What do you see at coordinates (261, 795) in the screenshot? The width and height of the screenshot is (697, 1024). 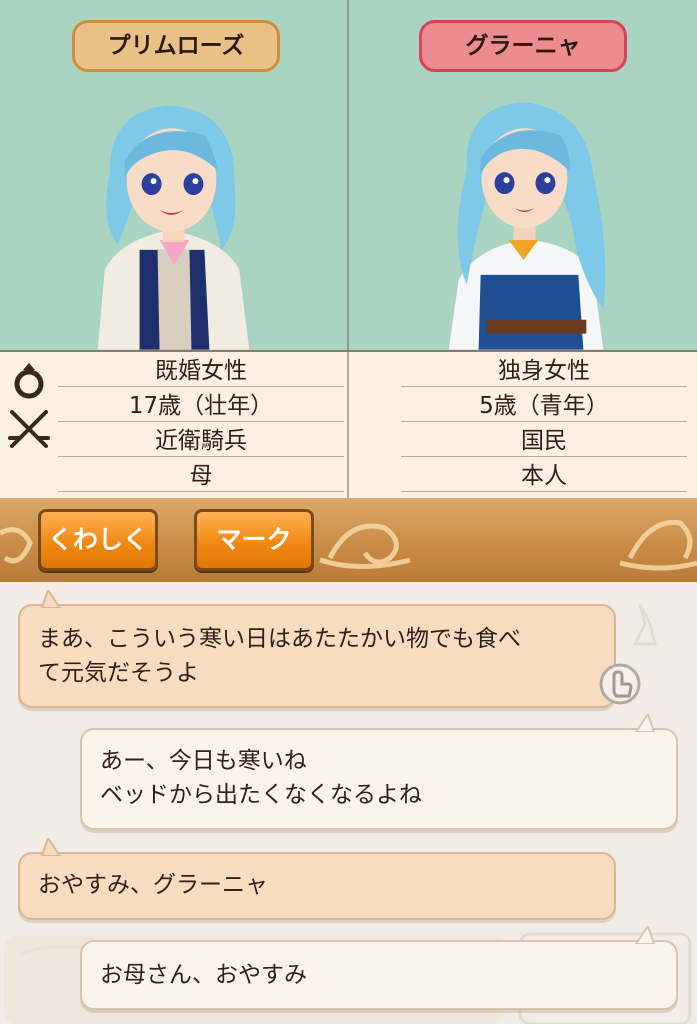 I see `chat-line: ベッドから出たくなくなるよね` at bounding box center [261, 795].